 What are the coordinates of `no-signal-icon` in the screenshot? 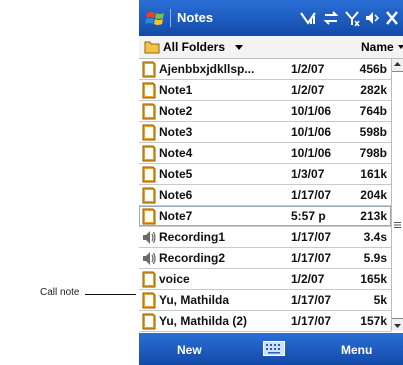 It's located at (352, 18).